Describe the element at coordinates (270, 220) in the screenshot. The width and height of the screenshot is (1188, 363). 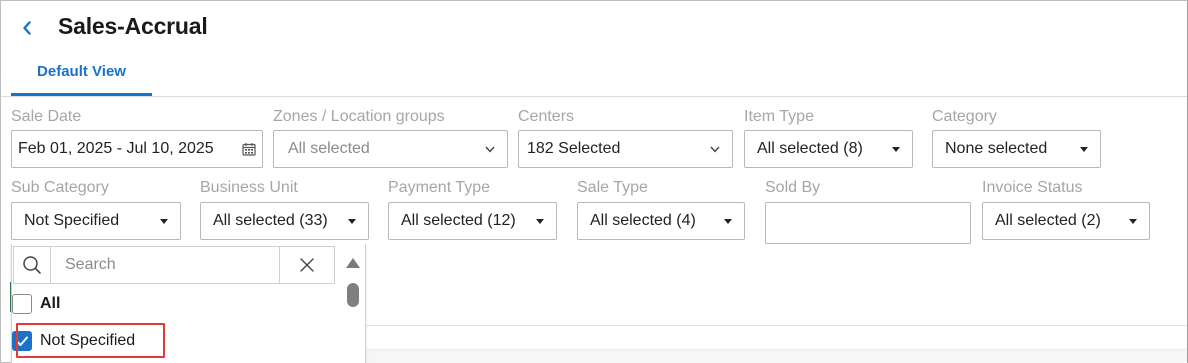
I see `business-unit-value: All selected (33)` at that location.